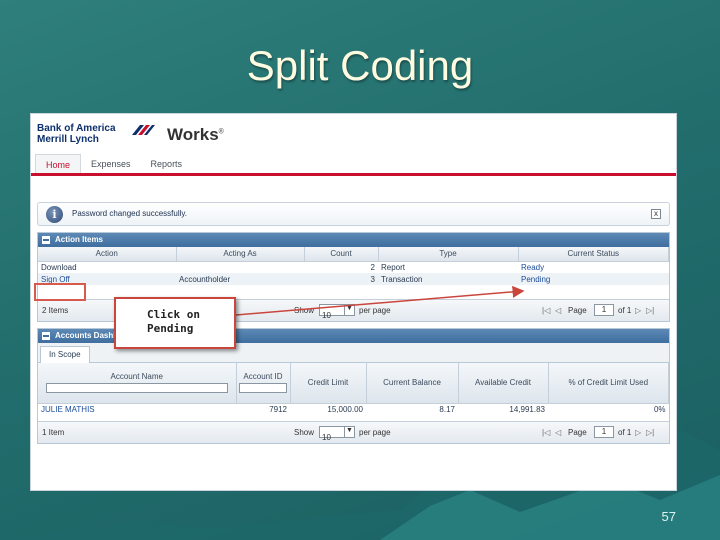 The height and width of the screenshot is (540, 720). What do you see at coordinates (353, 240) in the screenshot?
I see `action-items-header: Action Items` at bounding box center [353, 240].